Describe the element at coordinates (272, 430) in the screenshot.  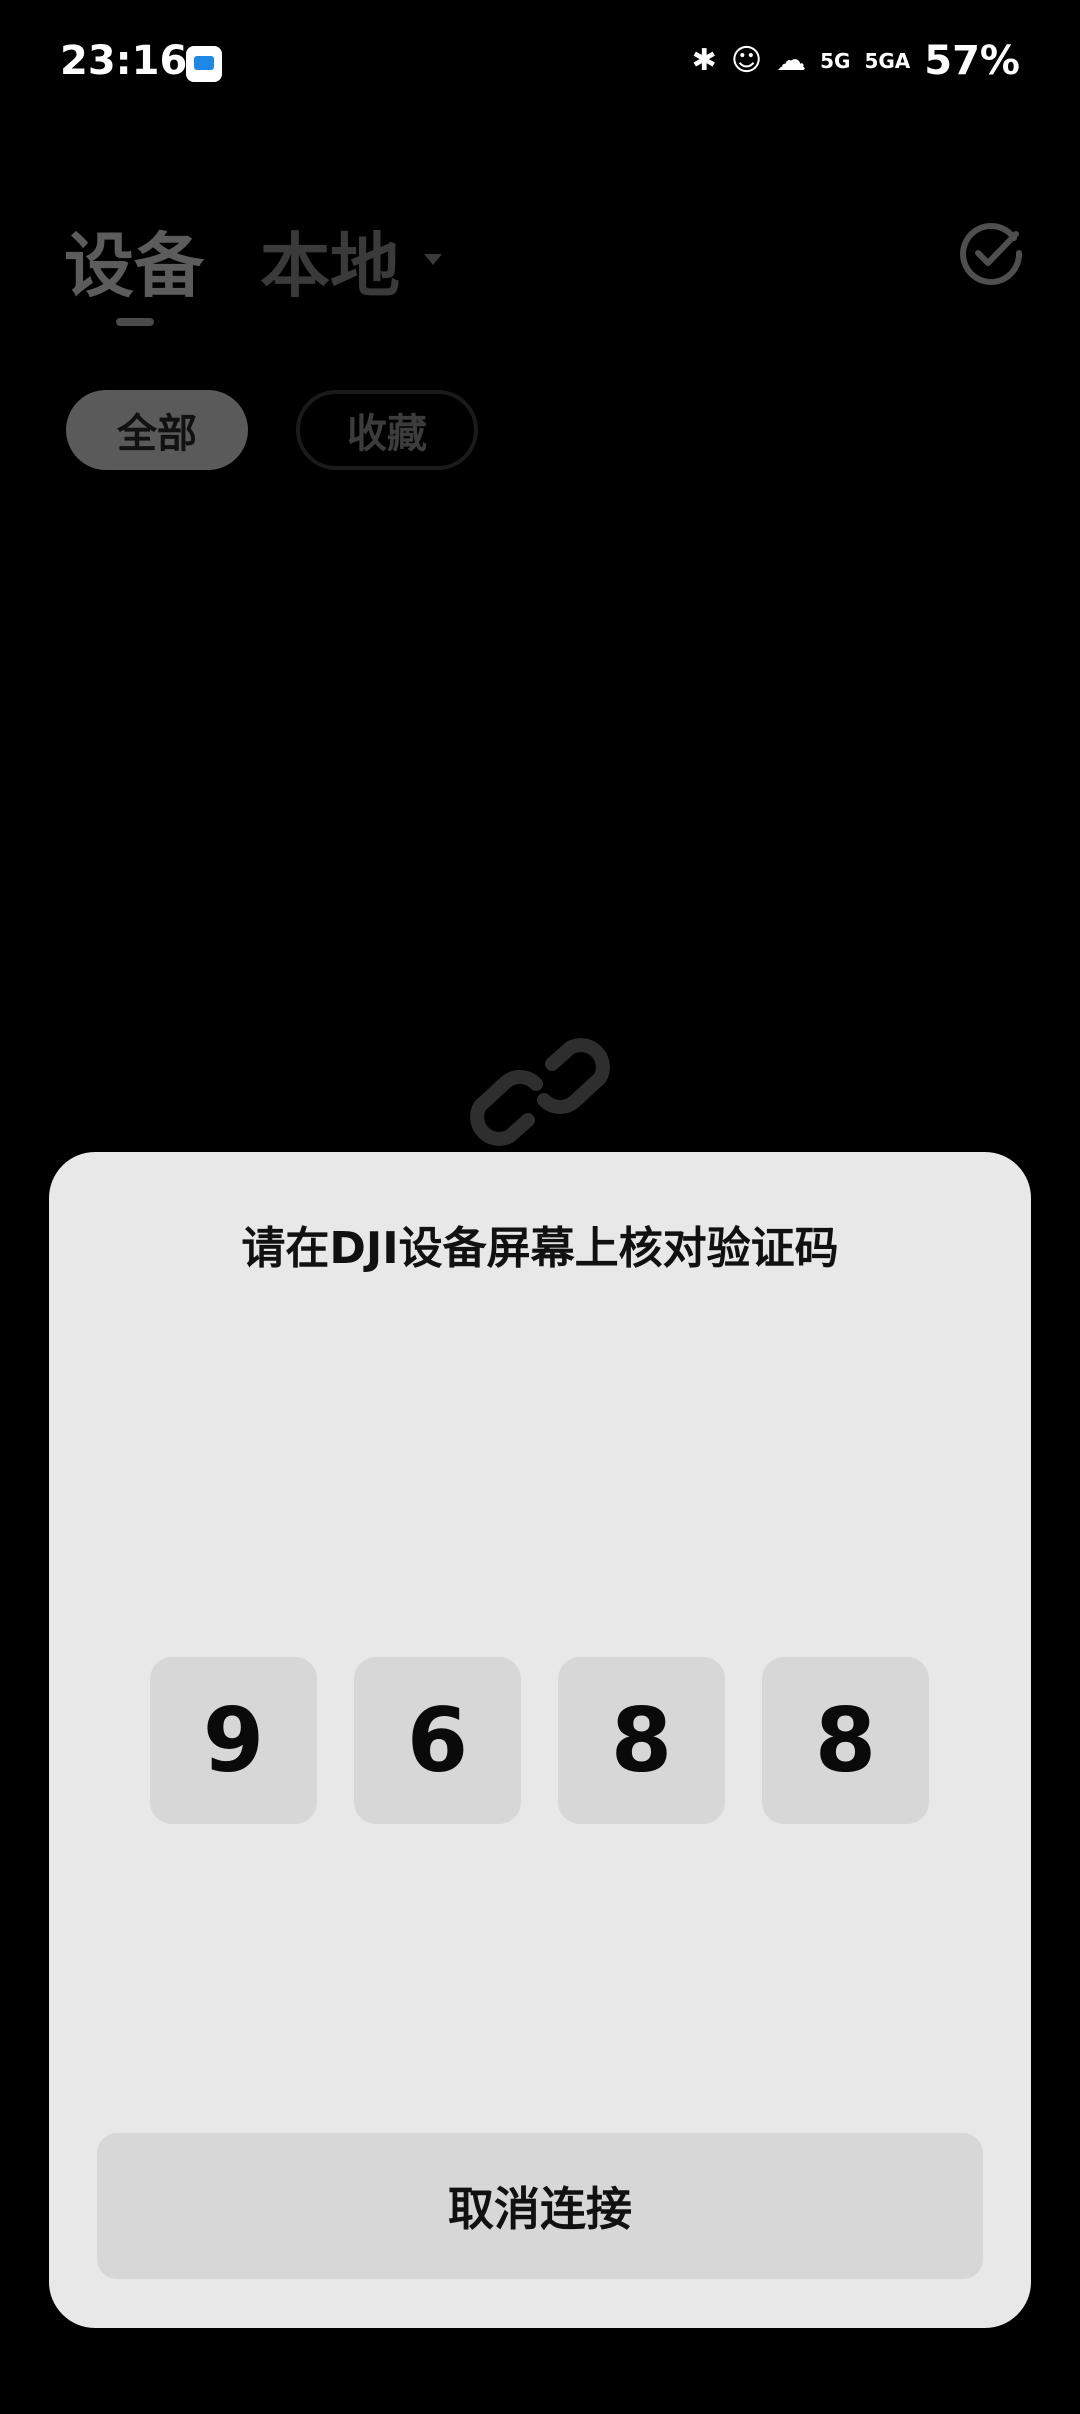
I see `filter-chips: 全部 收藏` at that location.